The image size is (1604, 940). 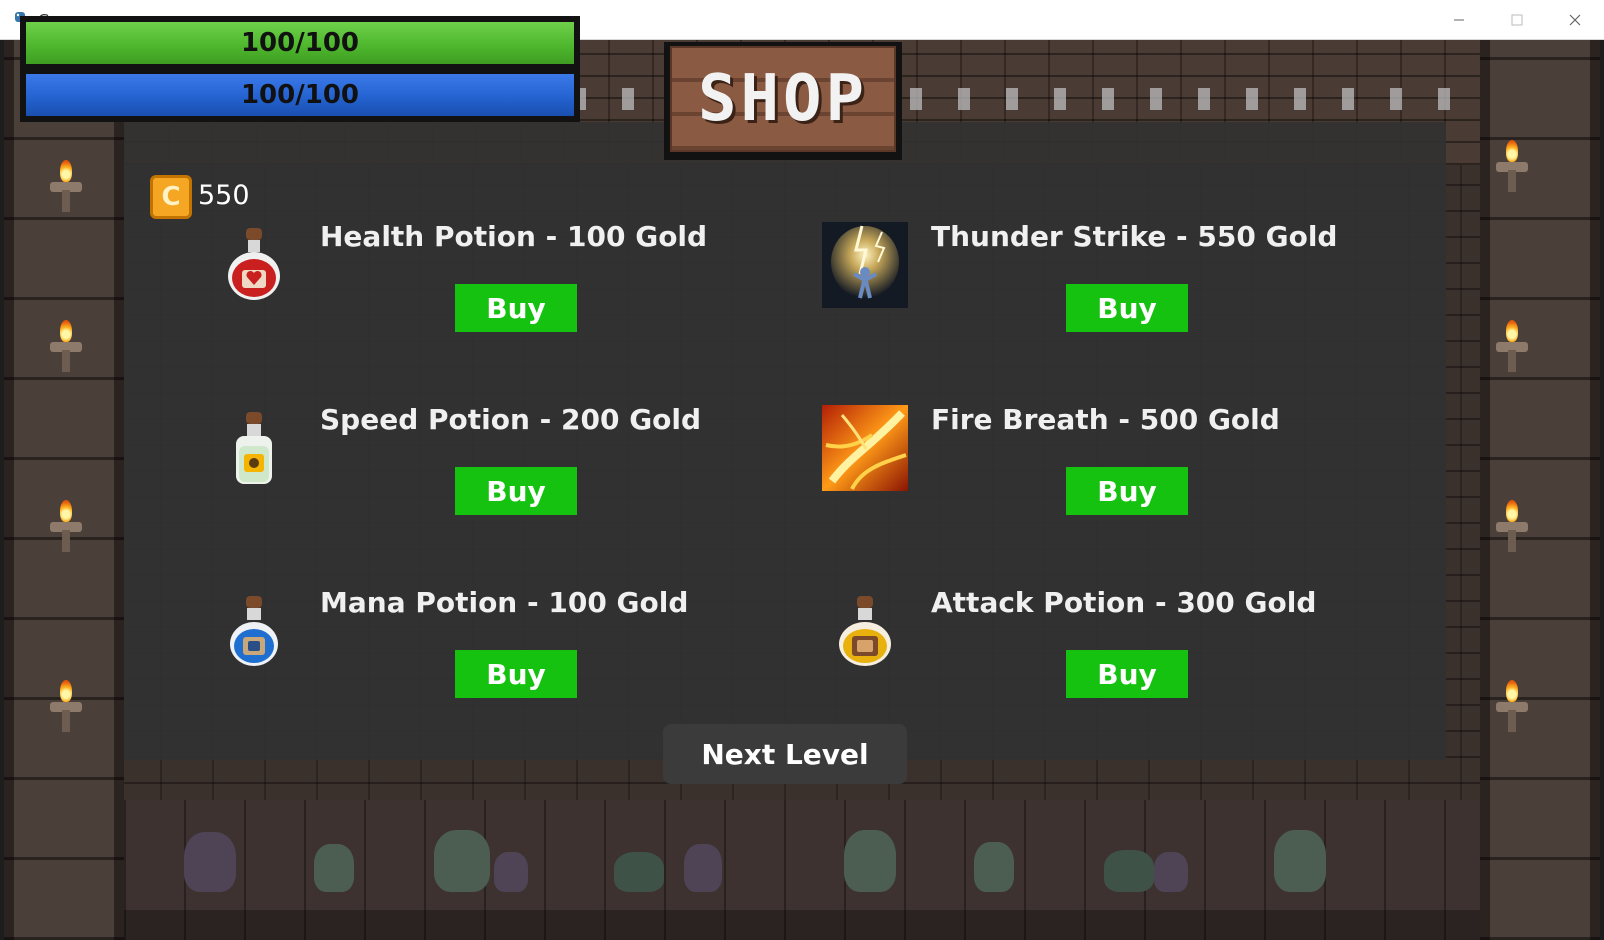 I want to click on close-icon, so click(x=1575, y=20).